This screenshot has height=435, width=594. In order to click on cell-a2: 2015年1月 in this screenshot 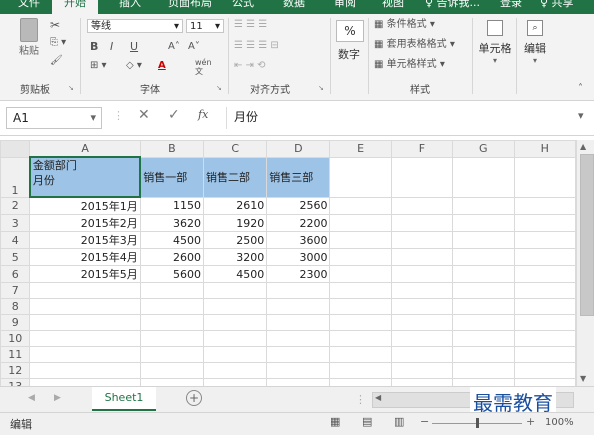, I will do `click(85, 205)`.